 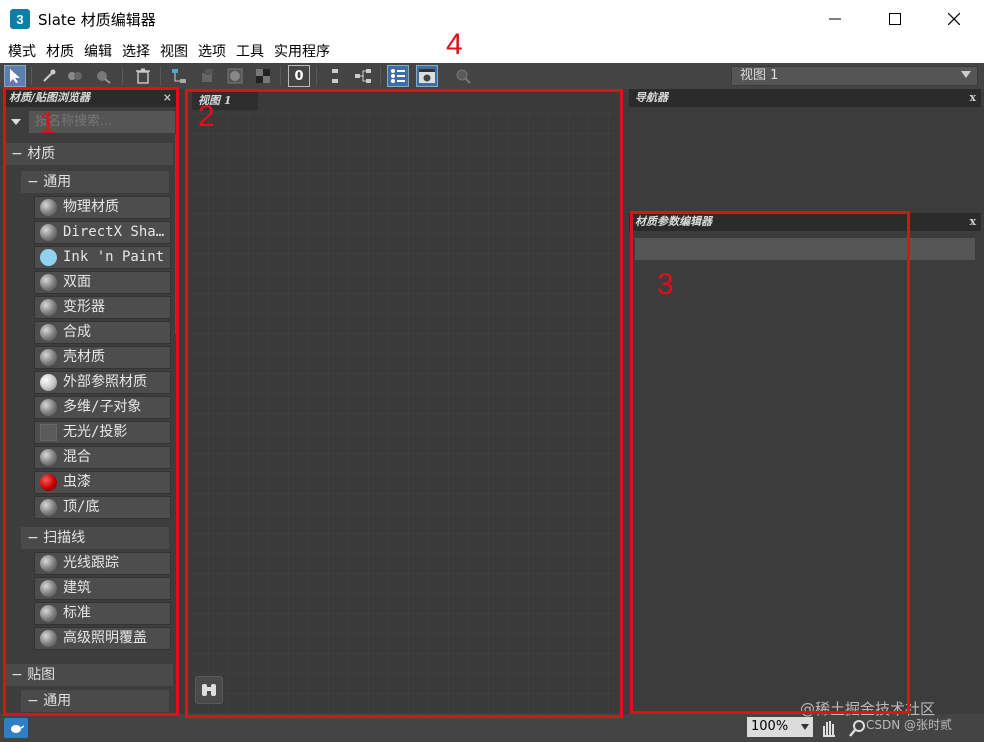 I want to click on select-by-material-button, so click(x=463, y=76).